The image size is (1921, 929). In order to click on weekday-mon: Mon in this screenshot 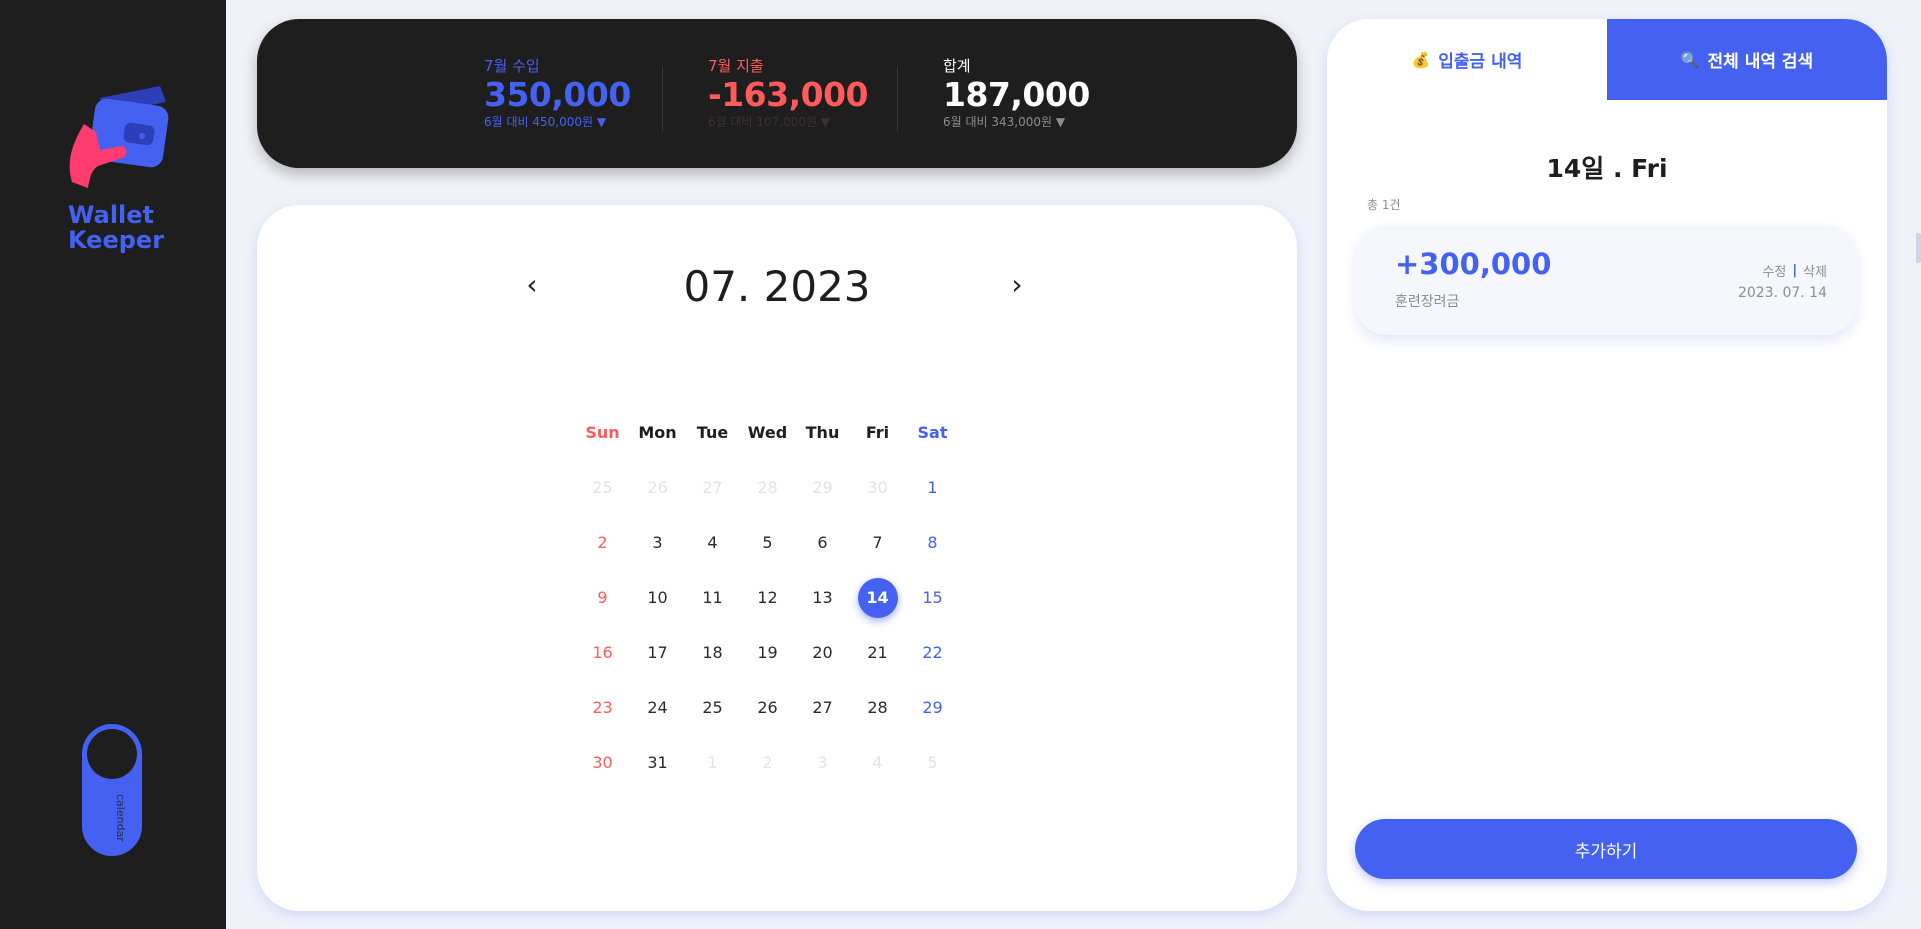, I will do `click(657, 432)`.